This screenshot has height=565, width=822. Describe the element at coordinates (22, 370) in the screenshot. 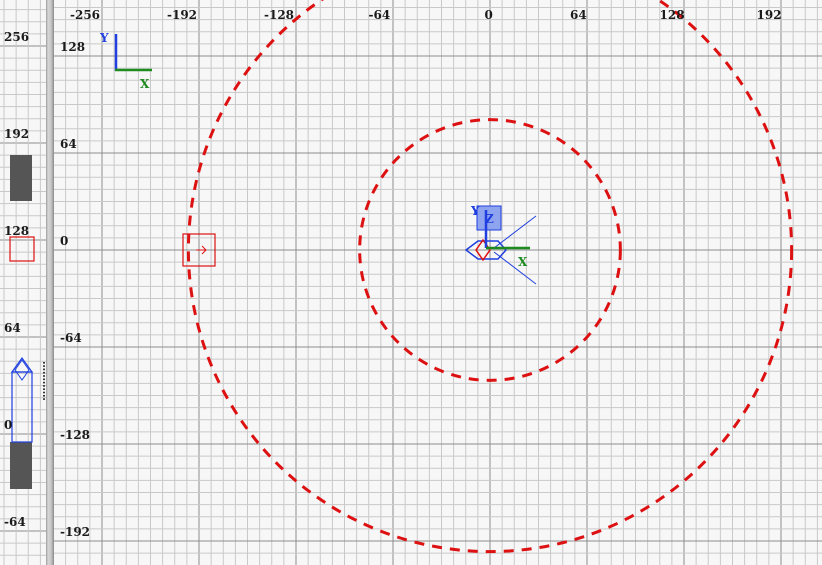

I see `camera-lens-icon` at that location.